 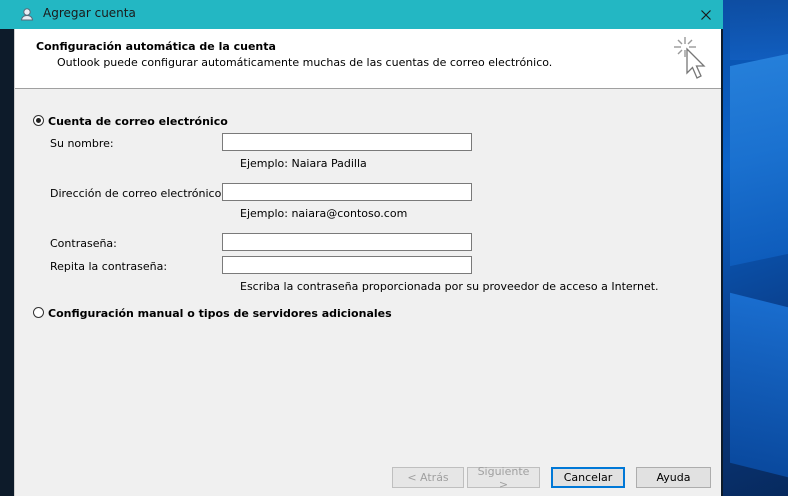 I want to click on title-bar: Agregar cuenta, so click(x=361, y=14).